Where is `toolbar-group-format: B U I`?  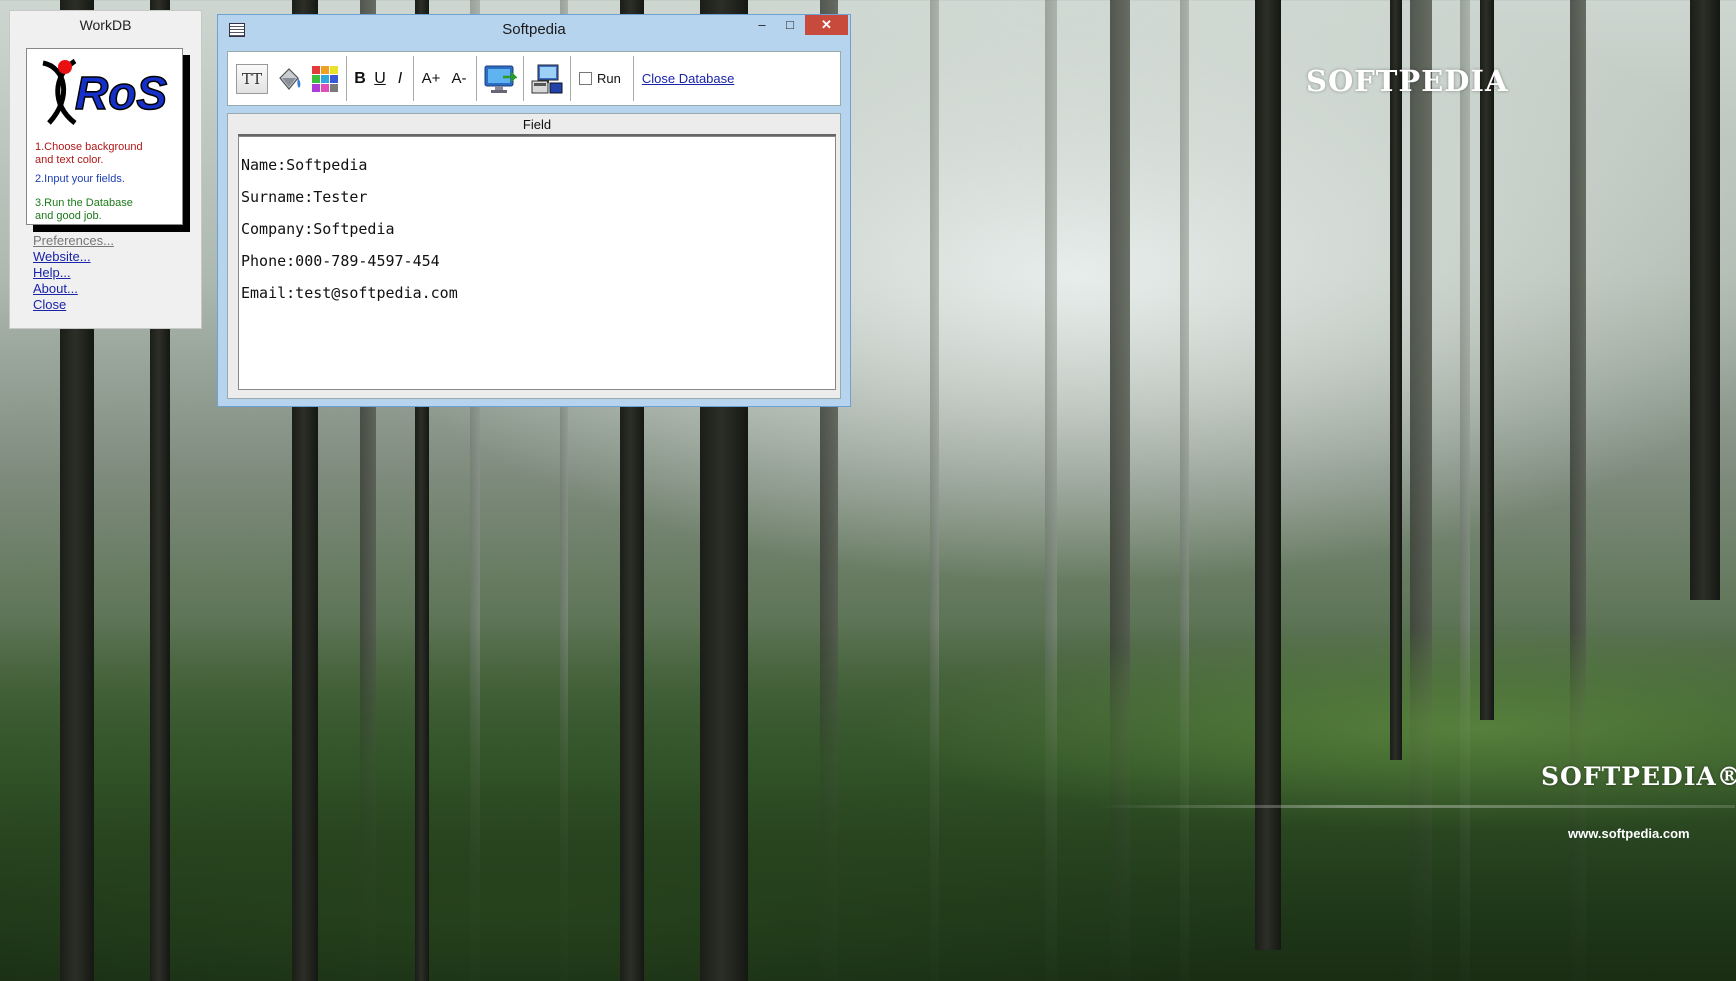
toolbar-group-format: B U I is located at coordinates (380, 78).